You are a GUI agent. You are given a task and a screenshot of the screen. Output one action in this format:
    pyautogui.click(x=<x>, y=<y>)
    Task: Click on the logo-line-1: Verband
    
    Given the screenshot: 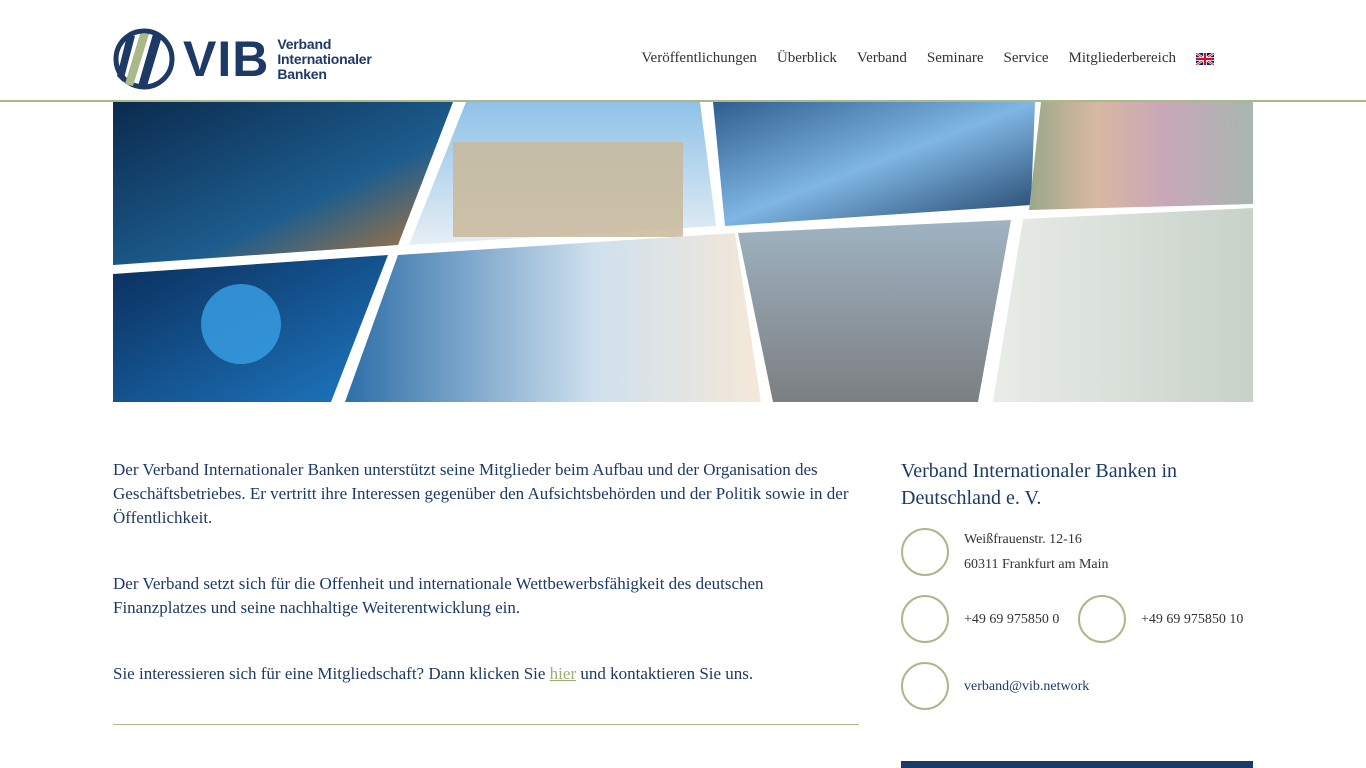 What is the action you would take?
    pyautogui.click(x=304, y=43)
    